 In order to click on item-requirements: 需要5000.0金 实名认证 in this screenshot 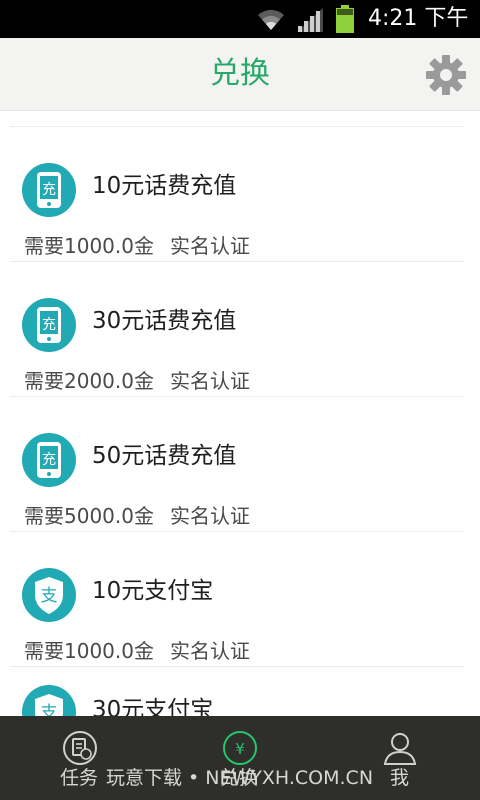, I will do `click(137, 516)`.